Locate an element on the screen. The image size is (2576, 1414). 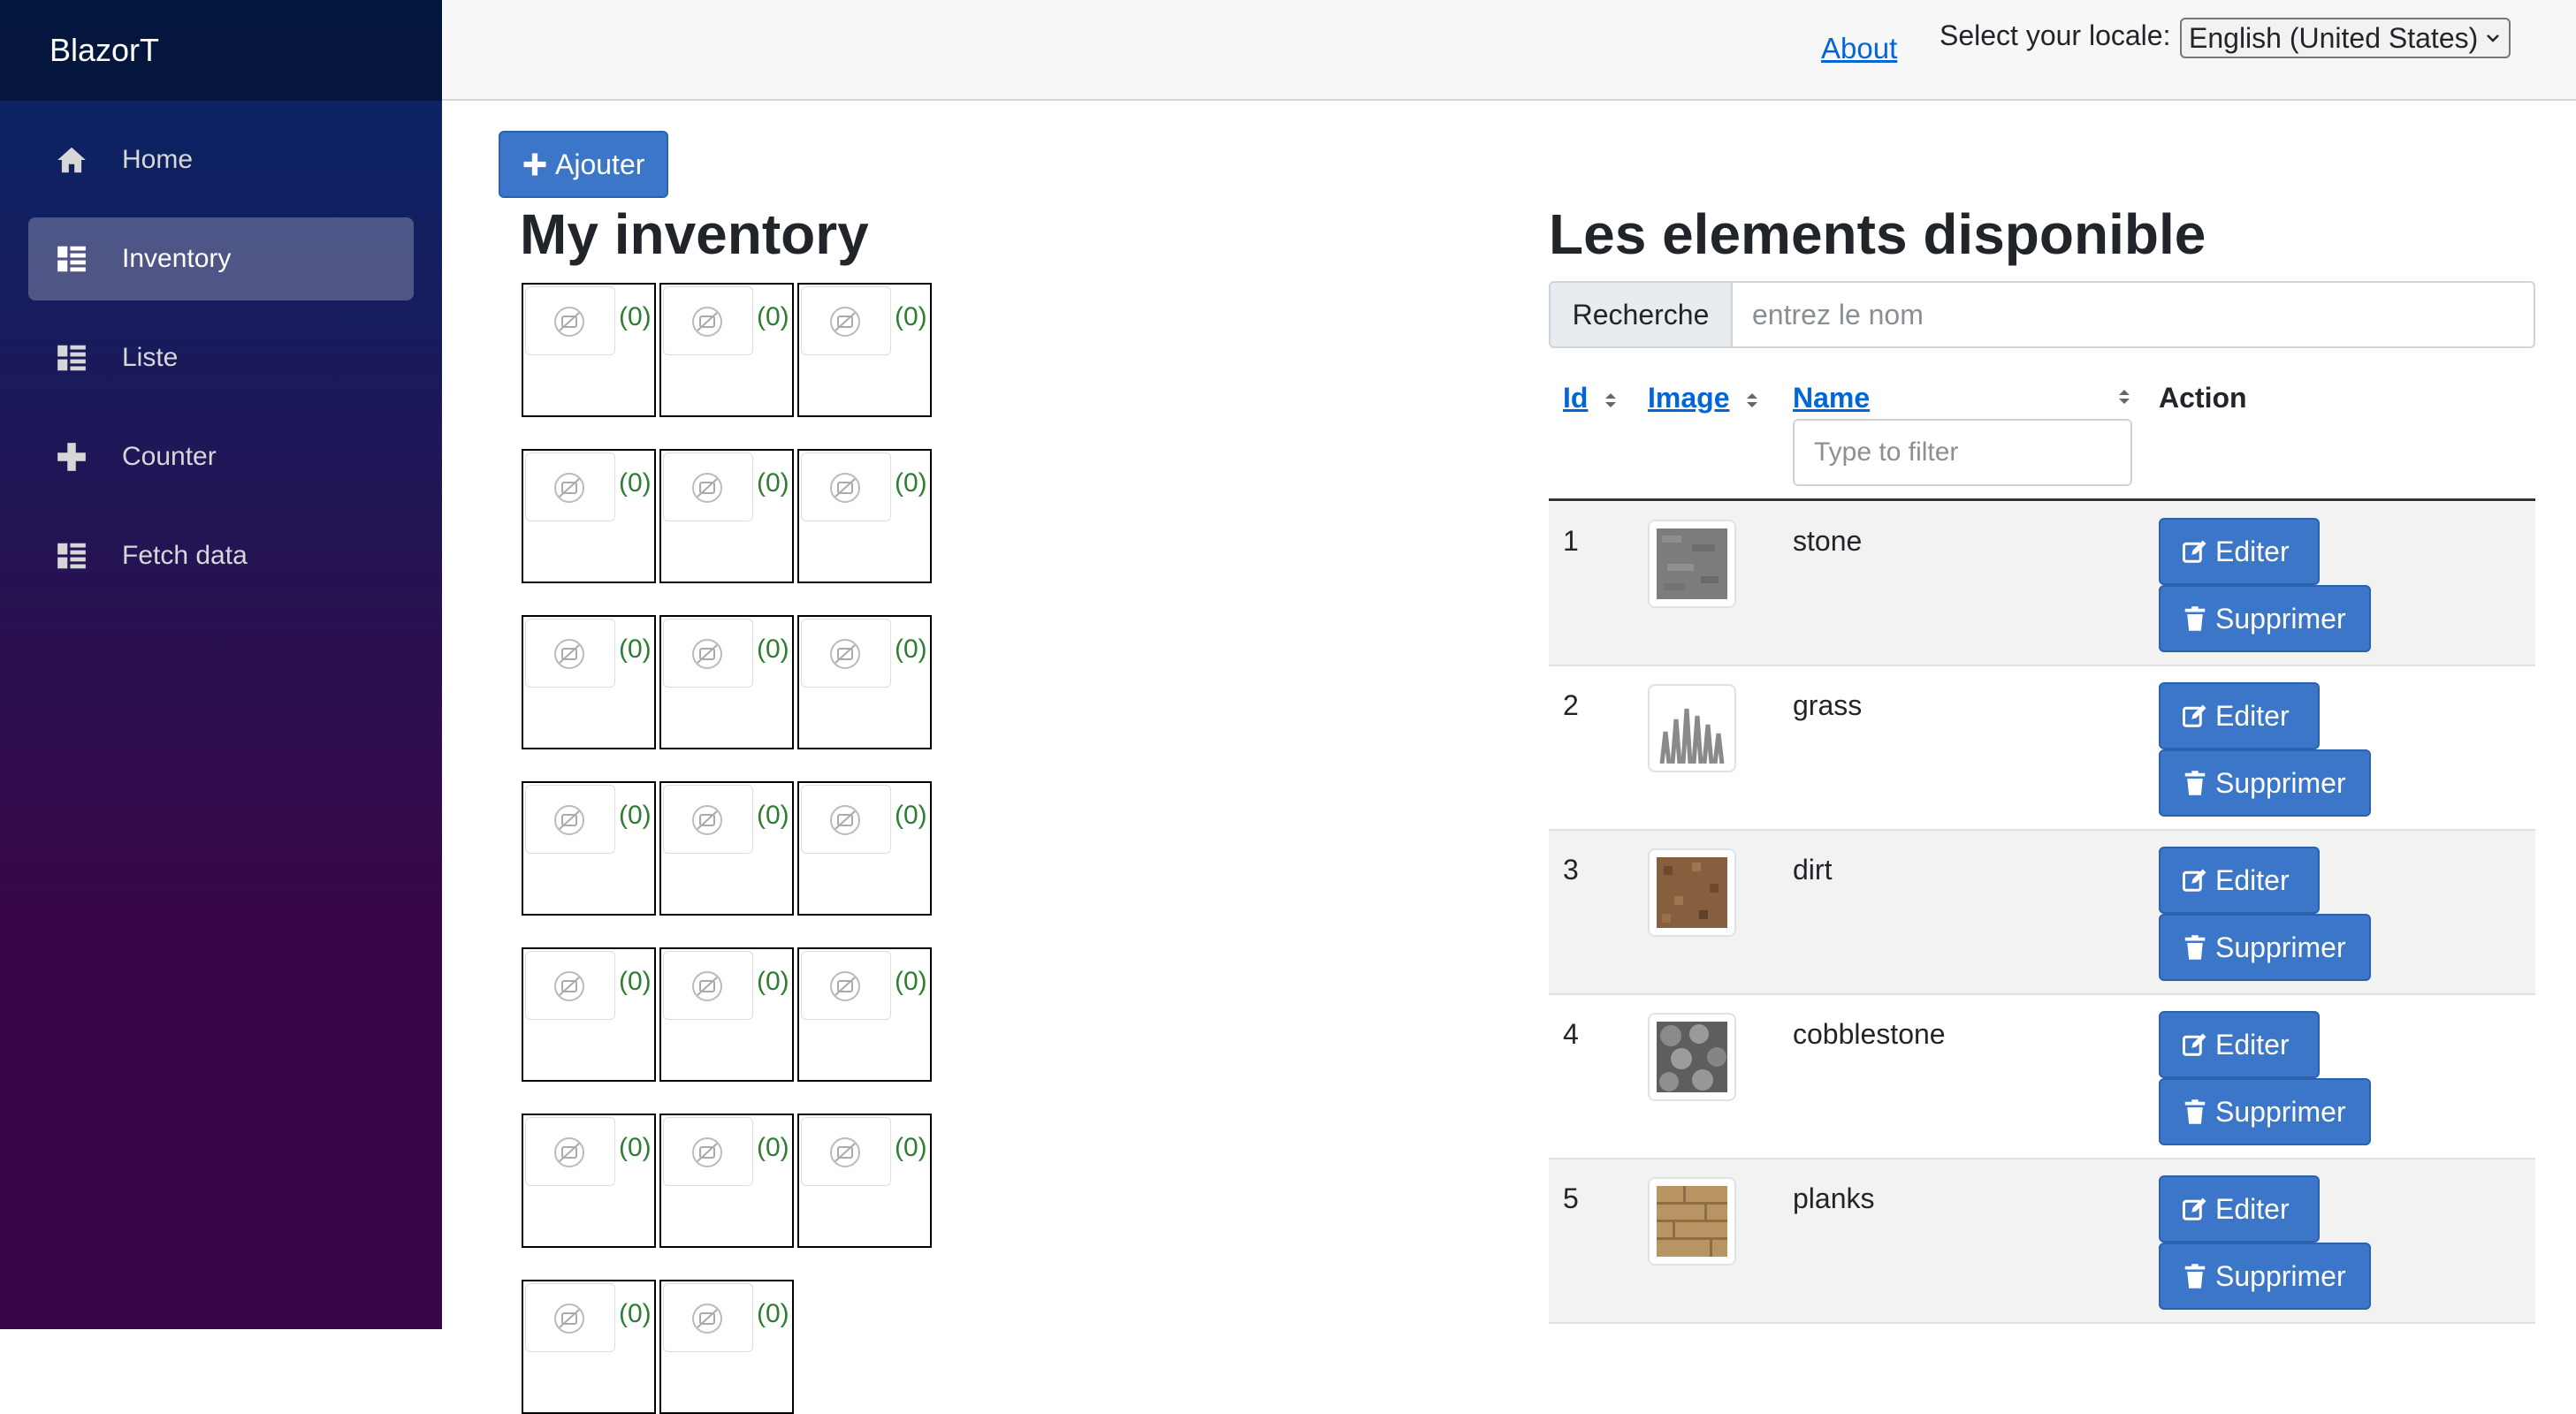
row-name: grass is located at coordinates (1828, 705).